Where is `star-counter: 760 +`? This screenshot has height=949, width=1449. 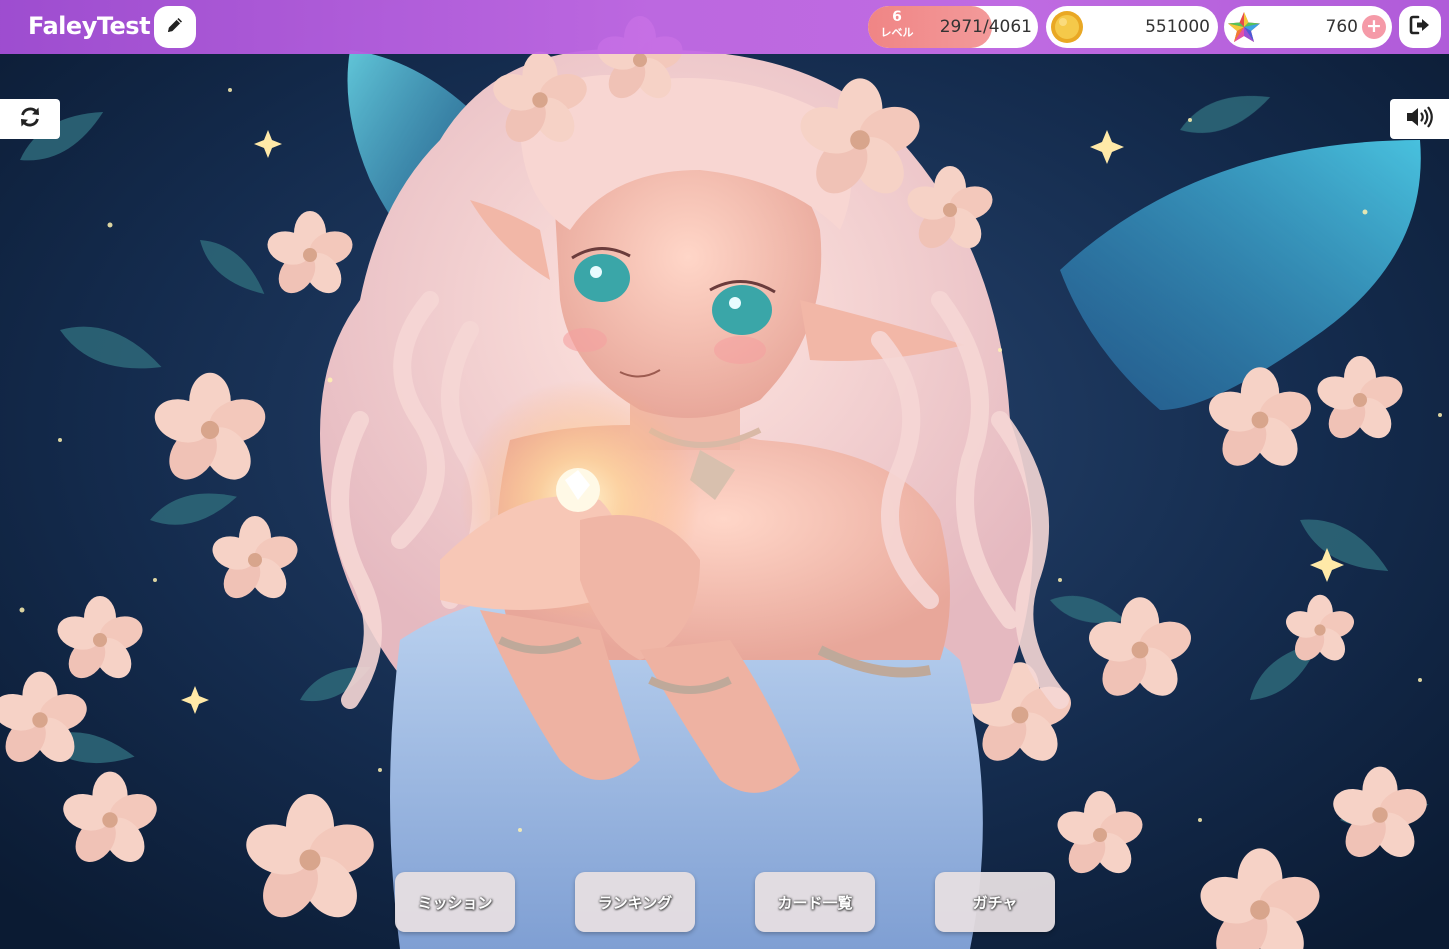
star-counter: 760 + is located at coordinates (1308, 27).